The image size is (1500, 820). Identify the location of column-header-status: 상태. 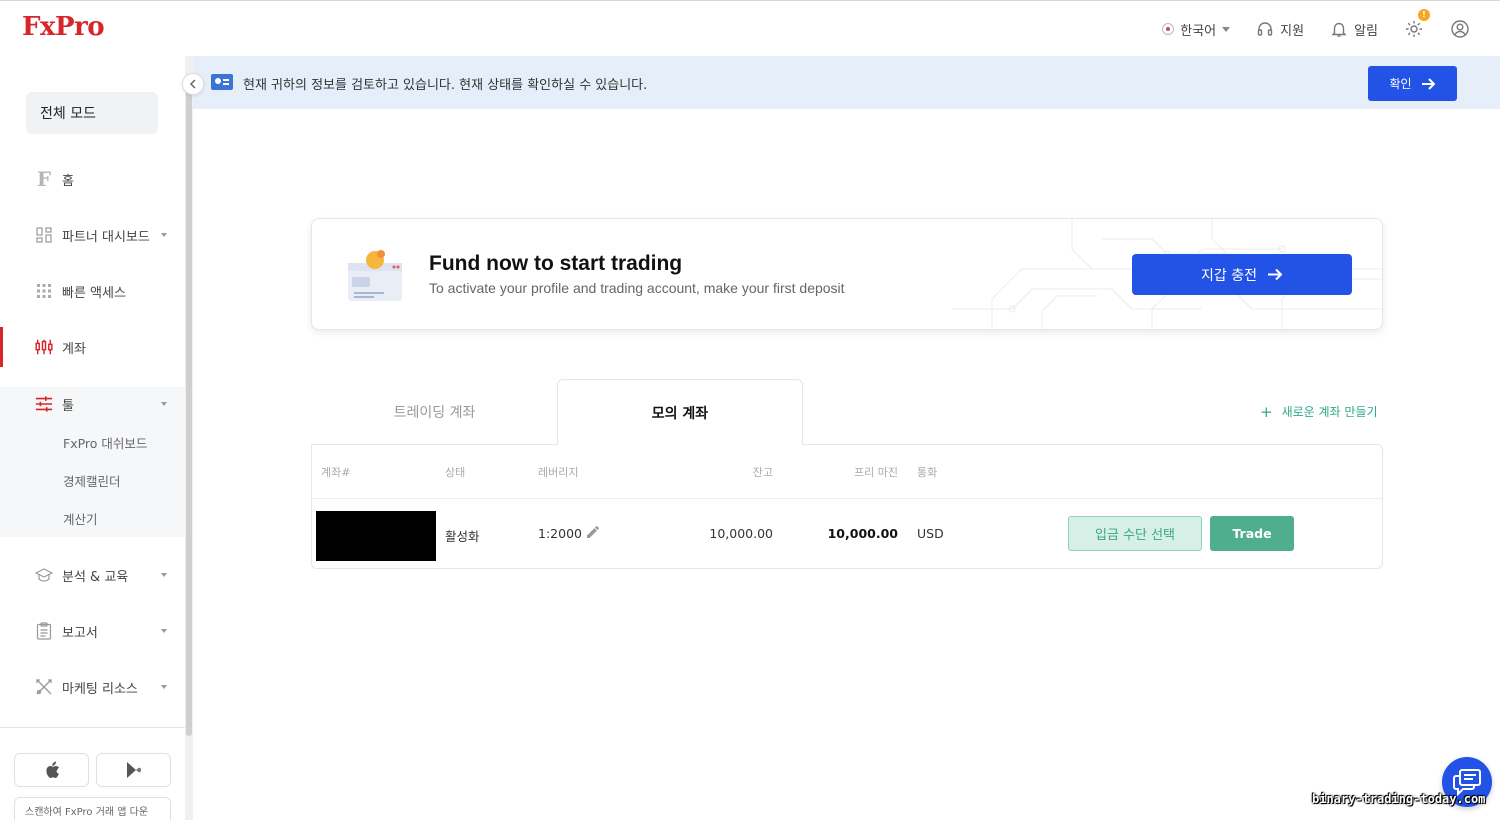
(455, 472).